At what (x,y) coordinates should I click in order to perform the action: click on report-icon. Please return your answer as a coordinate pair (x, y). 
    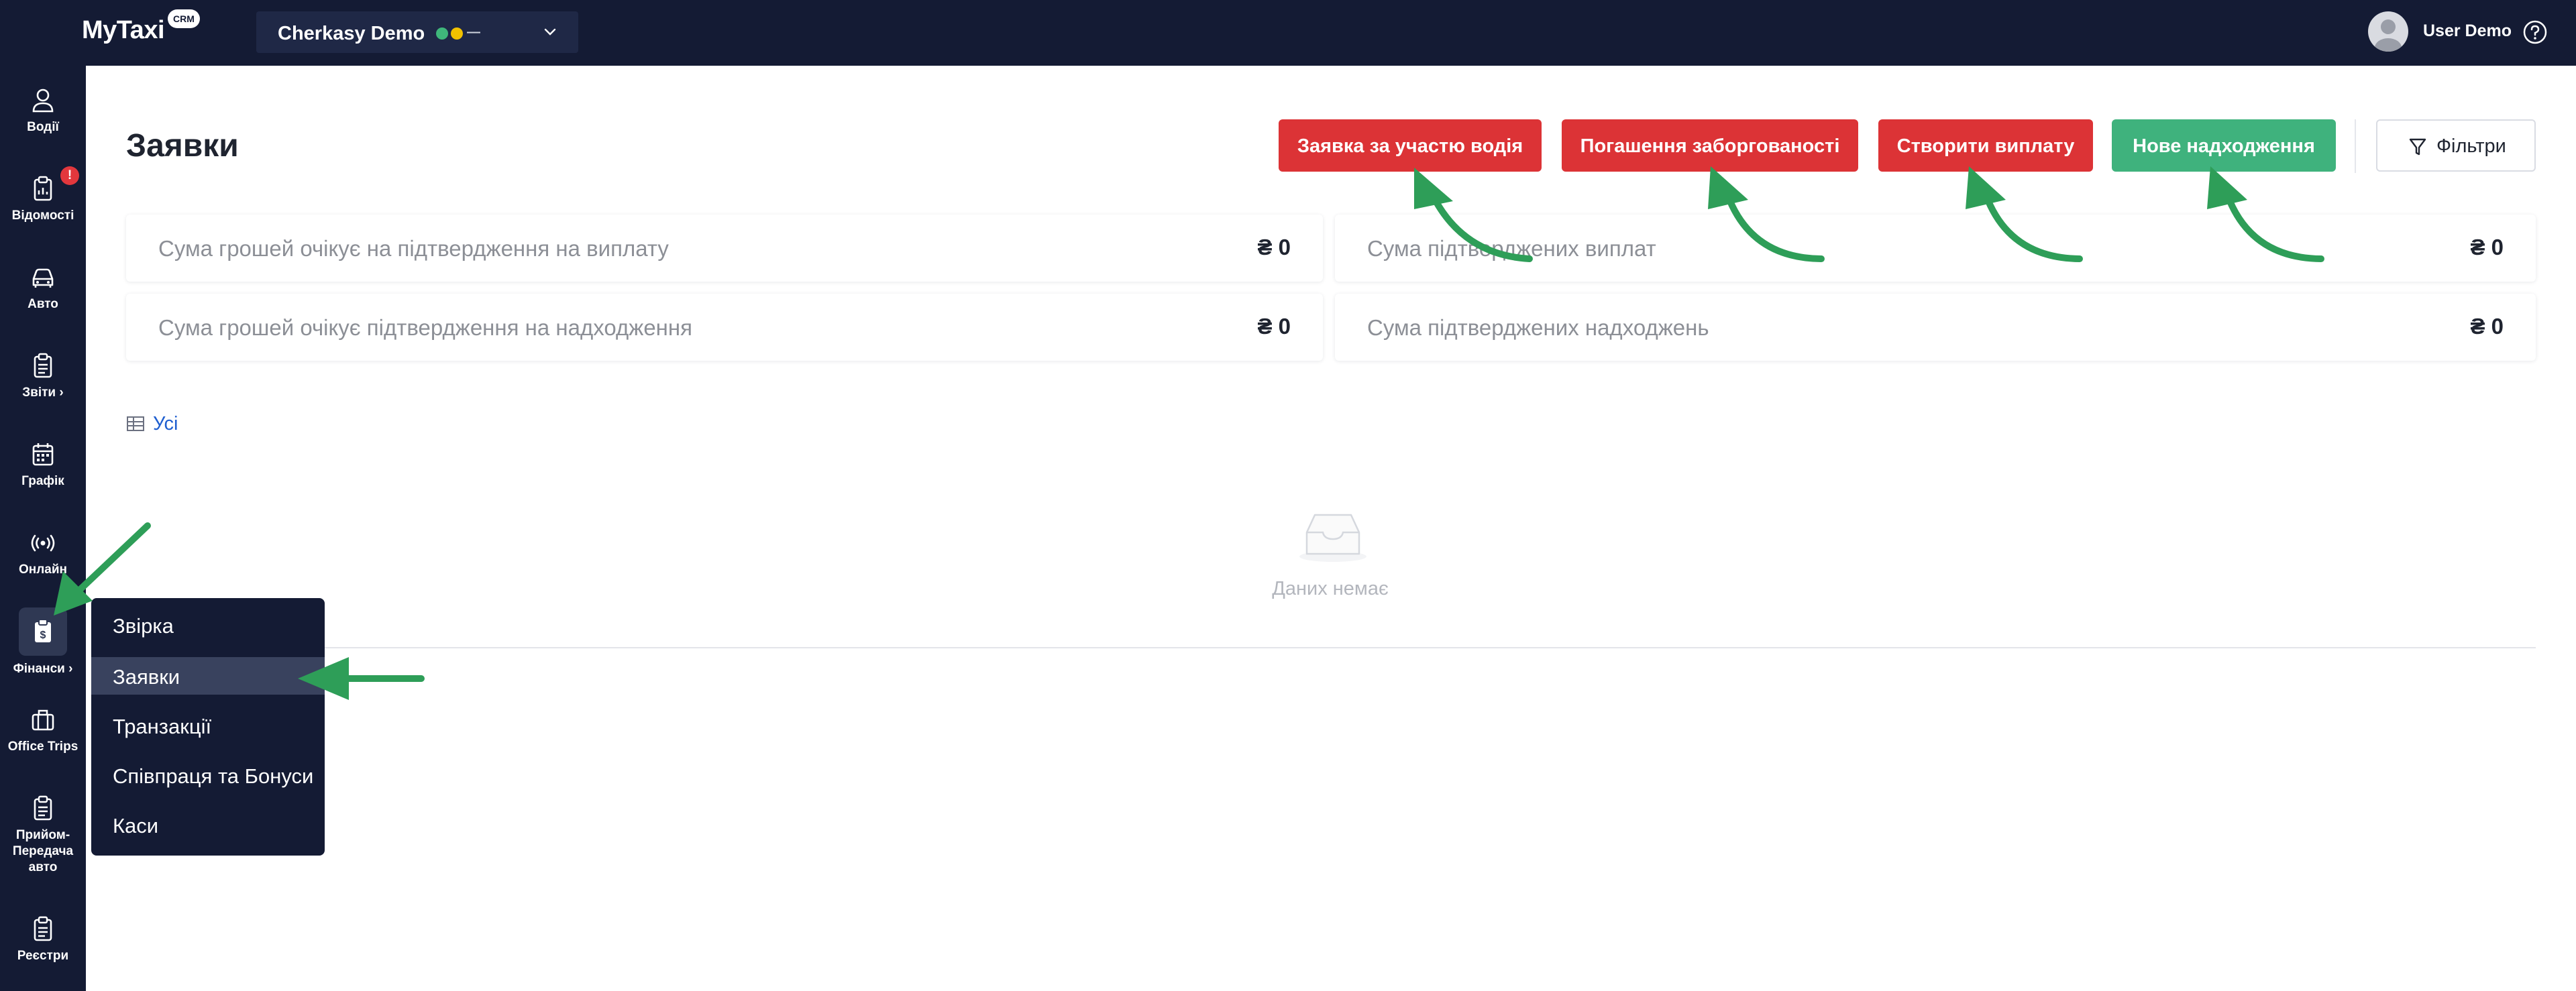
    Looking at the image, I should click on (43, 188).